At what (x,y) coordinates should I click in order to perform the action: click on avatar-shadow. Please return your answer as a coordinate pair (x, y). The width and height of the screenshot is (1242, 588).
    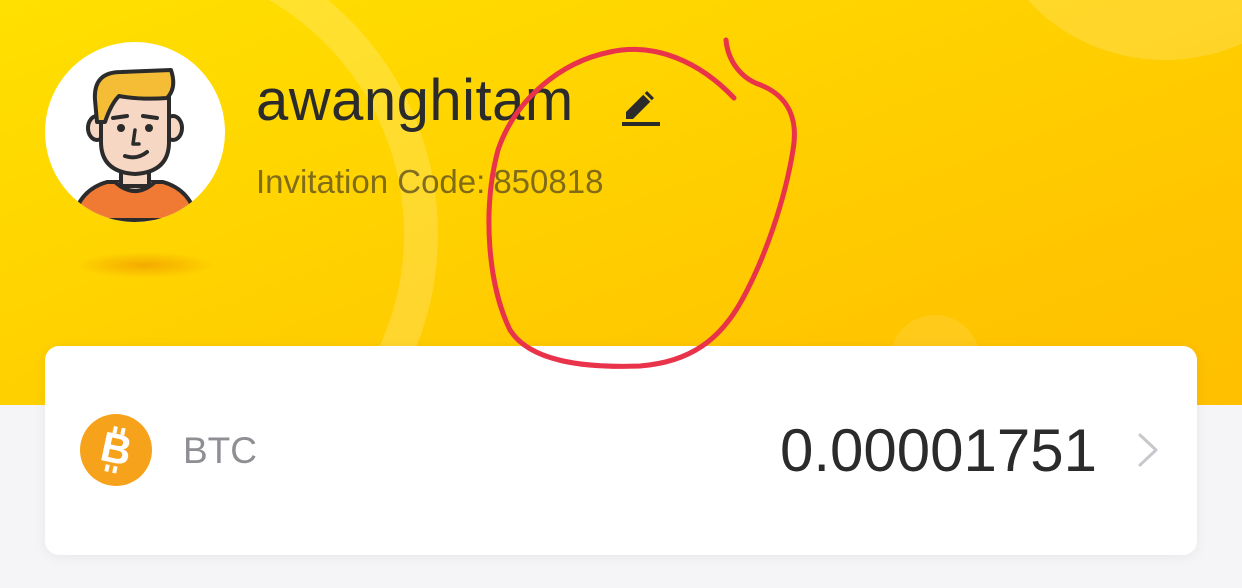
    Looking at the image, I should click on (145, 265).